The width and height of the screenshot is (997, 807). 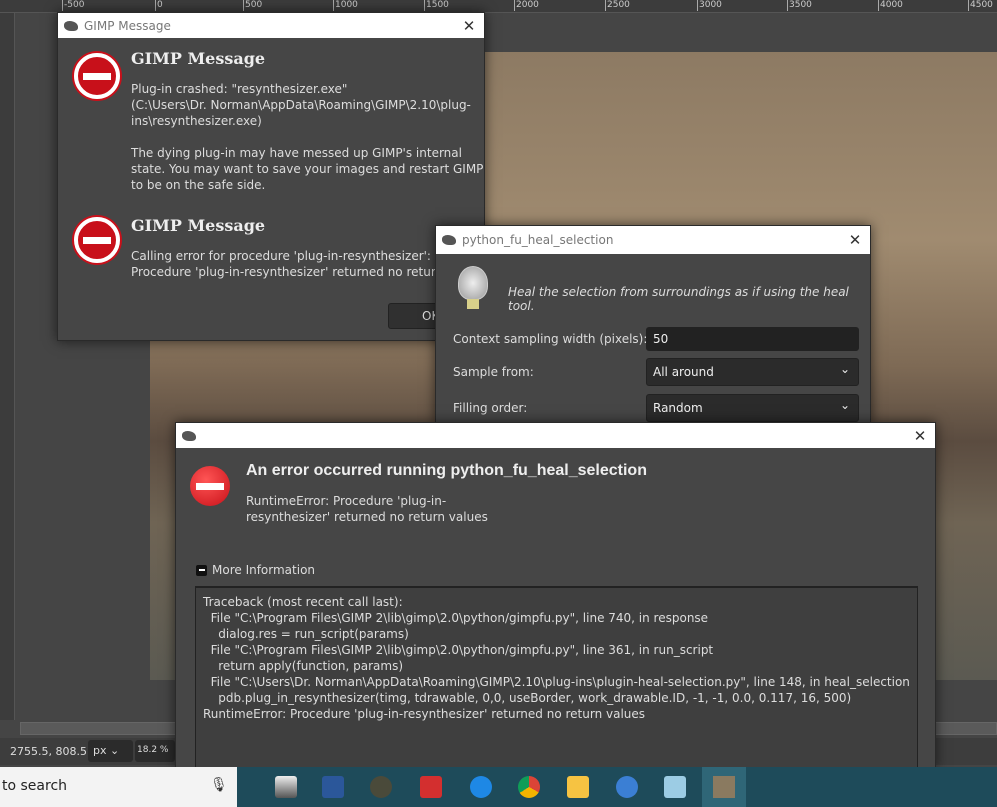 What do you see at coordinates (253, 5) in the screenshot?
I see `ruler-tick: 500` at bounding box center [253, 5].